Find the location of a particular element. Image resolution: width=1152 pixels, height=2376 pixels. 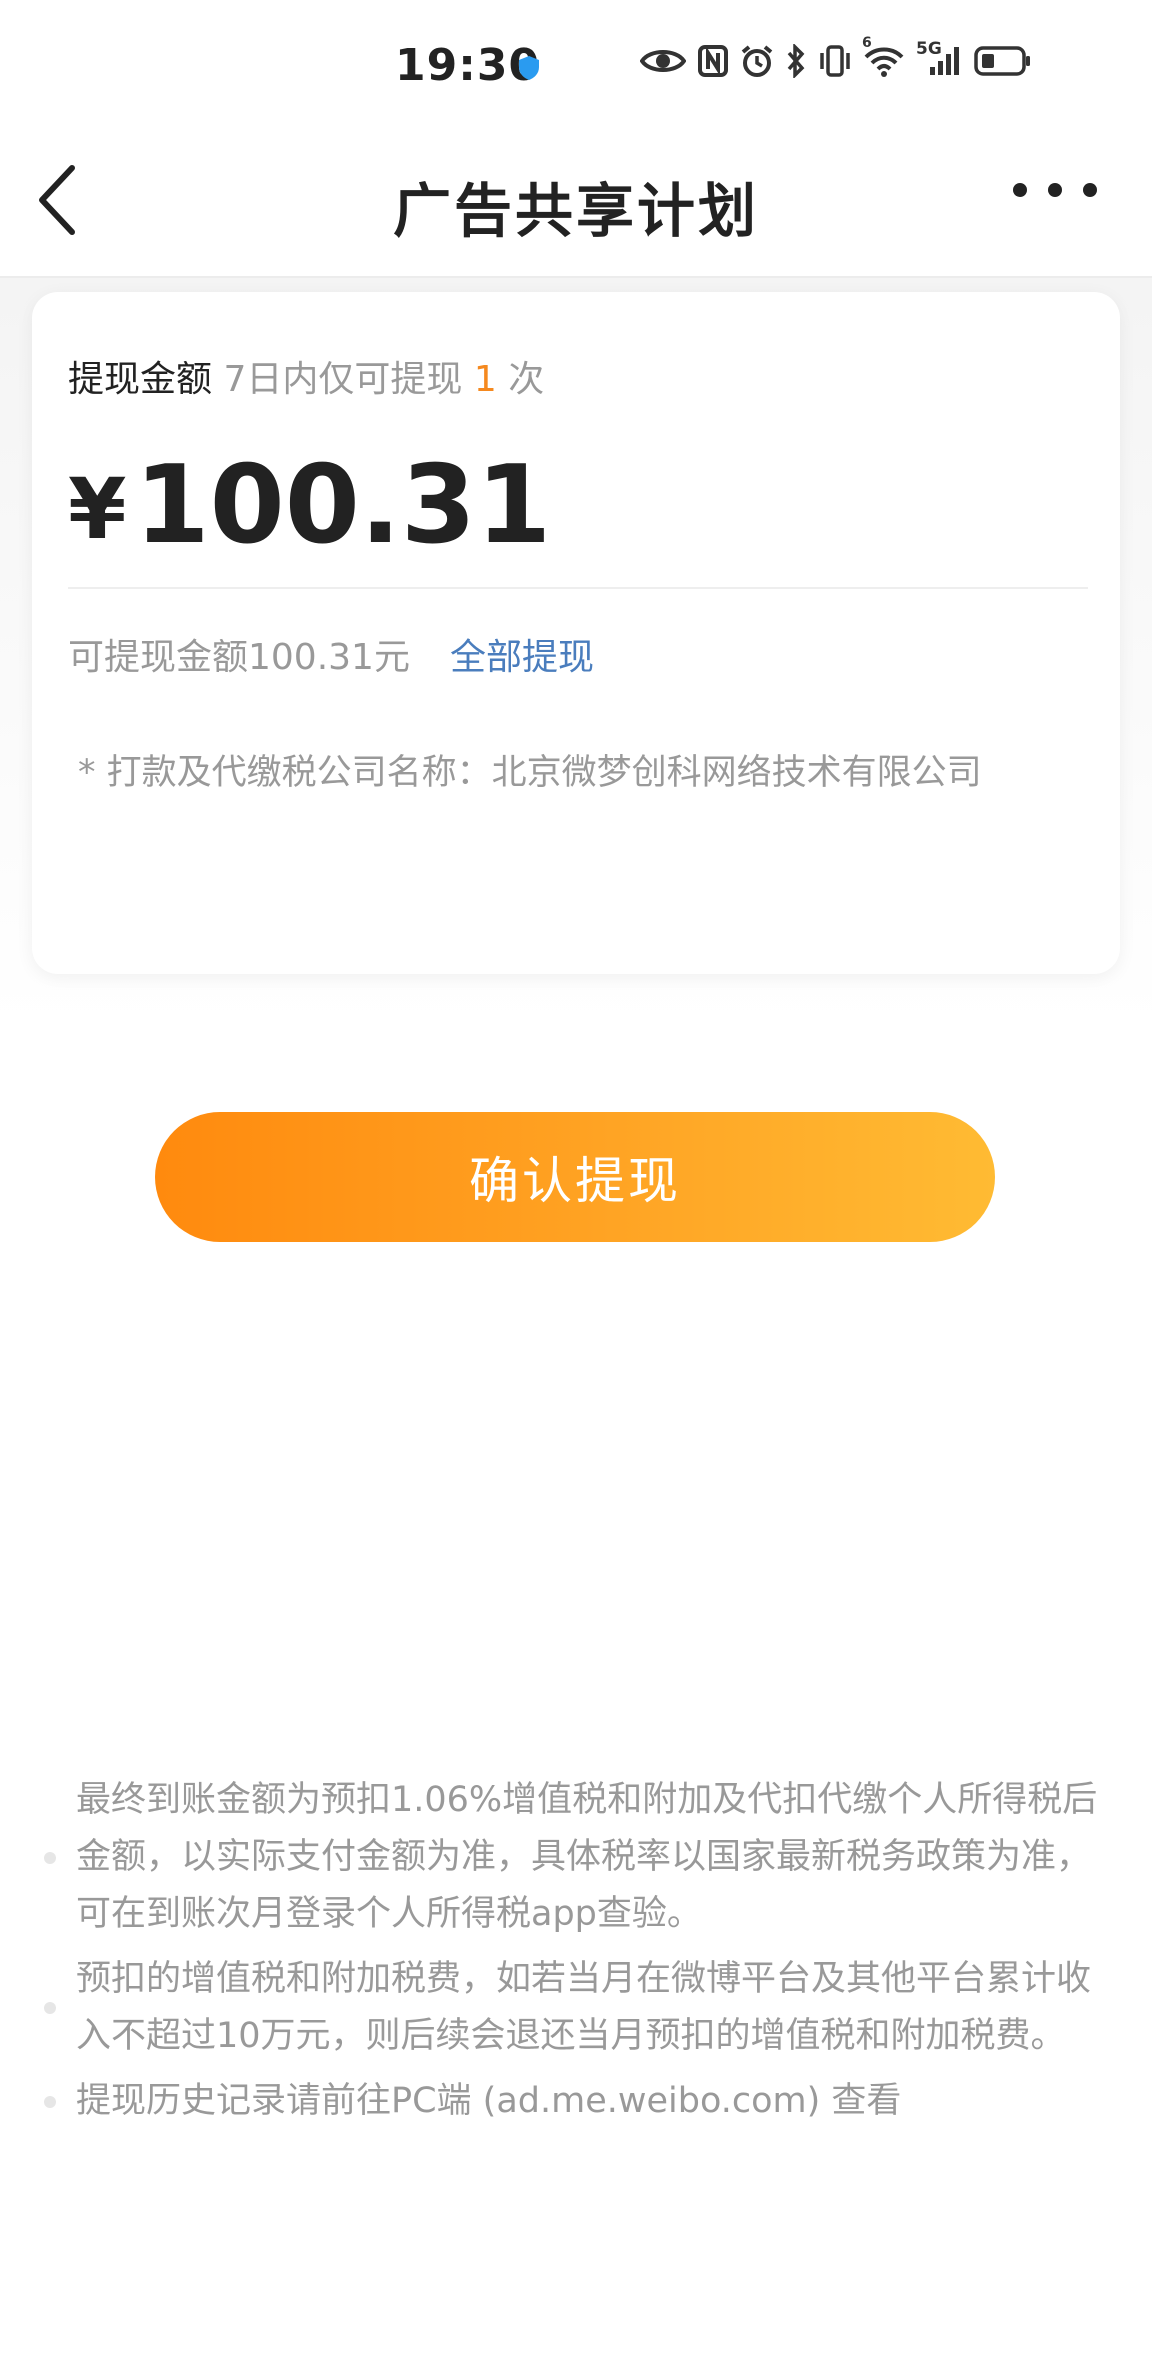

note-line: 可在到账次月登录个人所得税app查验。 is located at coordinates (389, 1914).